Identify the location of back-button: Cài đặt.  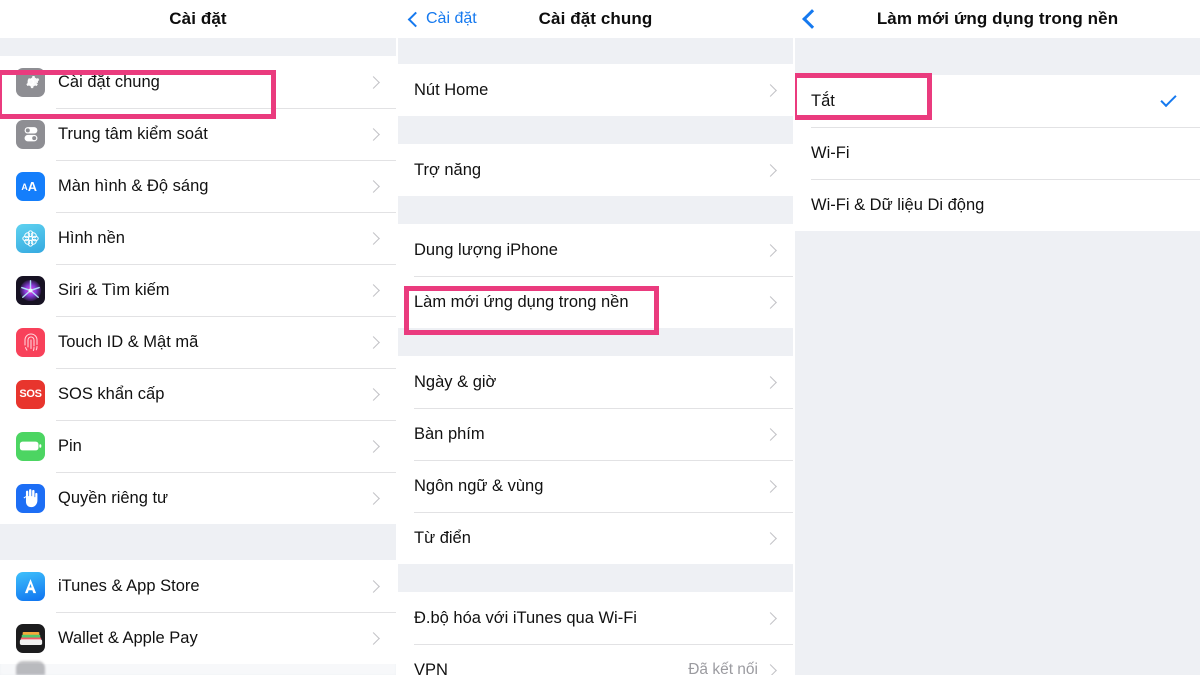
(442, 19).